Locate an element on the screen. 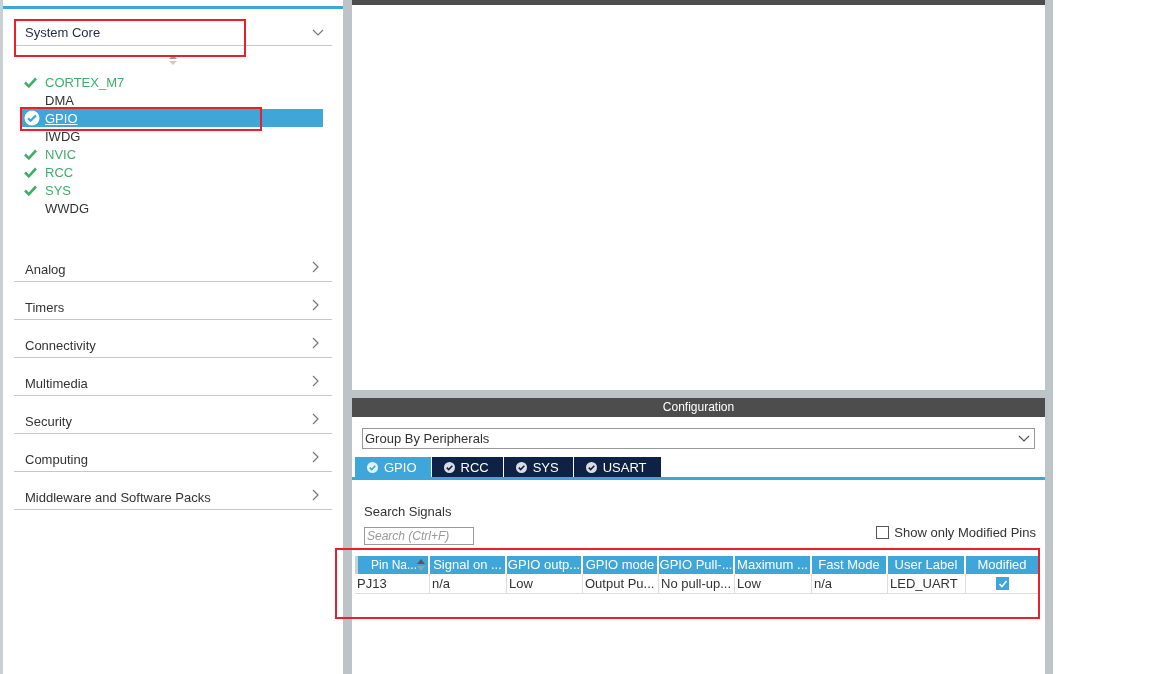  checkbox-label: Show only Modified Pins is located at coordinates (965, 532).